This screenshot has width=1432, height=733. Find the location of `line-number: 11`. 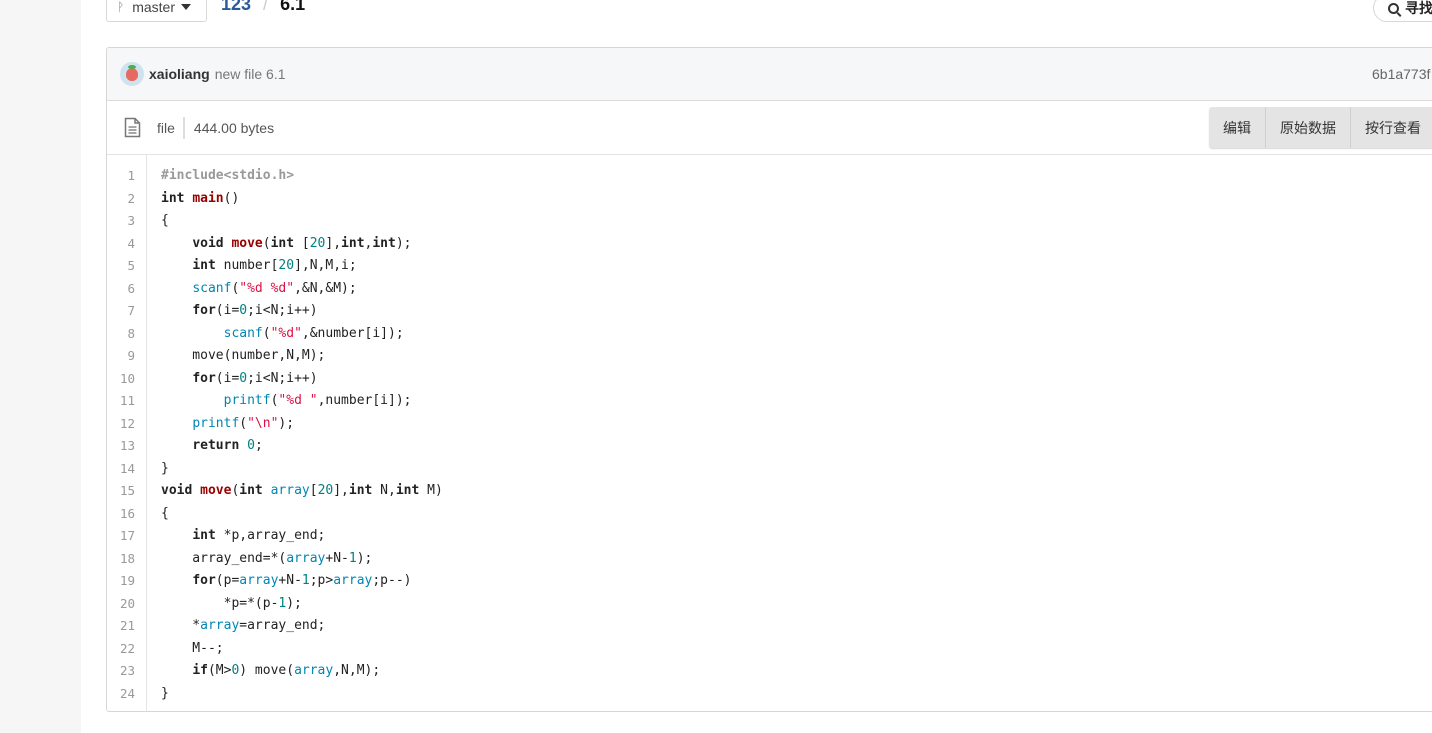

line-number: 11 is located at coordinates (126, 401).